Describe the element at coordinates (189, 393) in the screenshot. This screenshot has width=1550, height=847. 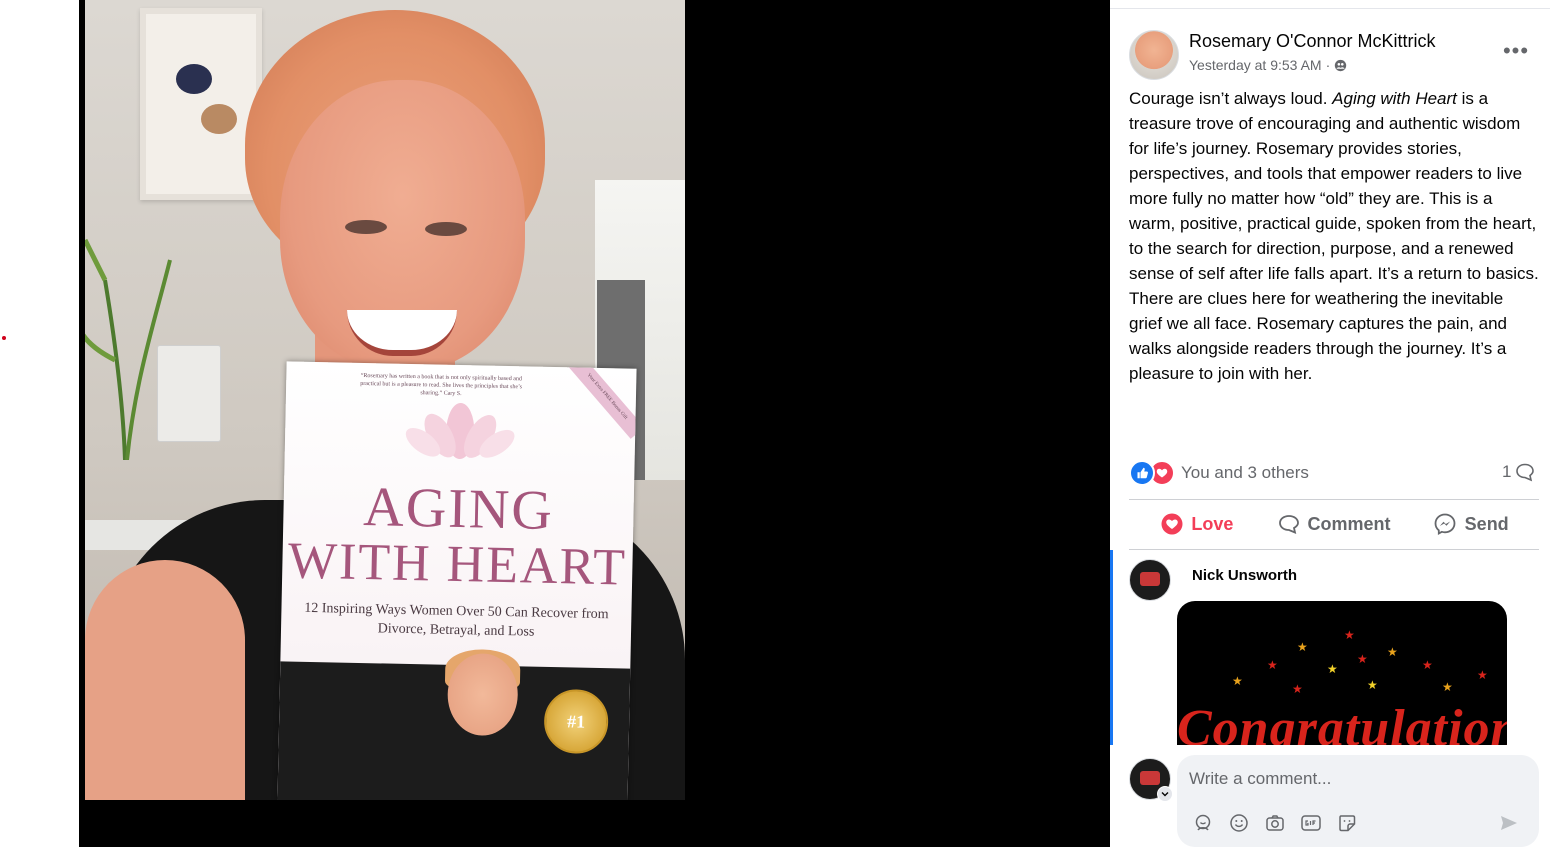
I see `light-switch` at that location.